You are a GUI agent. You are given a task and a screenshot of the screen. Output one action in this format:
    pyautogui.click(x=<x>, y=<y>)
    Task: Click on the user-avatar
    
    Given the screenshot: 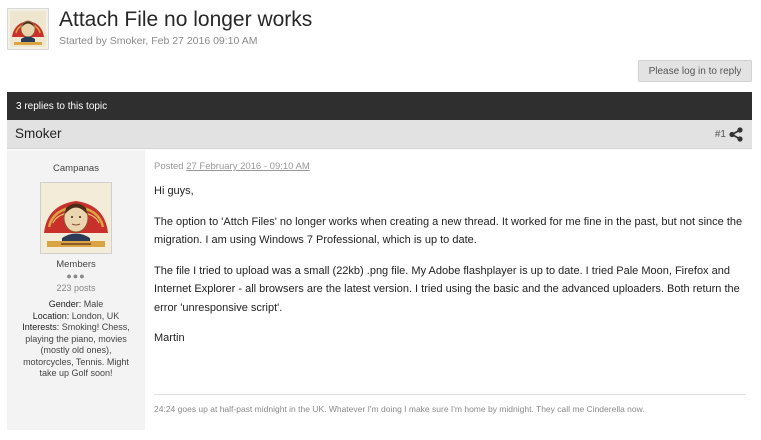 What is the action you would take?
    pyautogui.click(x=76, y=218)
    